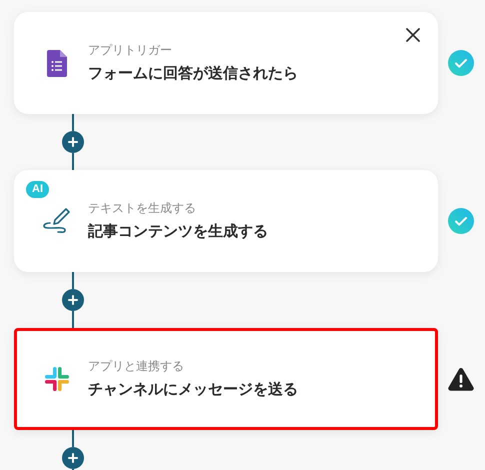 This screenshot has width=485, height=470. I want to click on close-icon, so click(413, 35).